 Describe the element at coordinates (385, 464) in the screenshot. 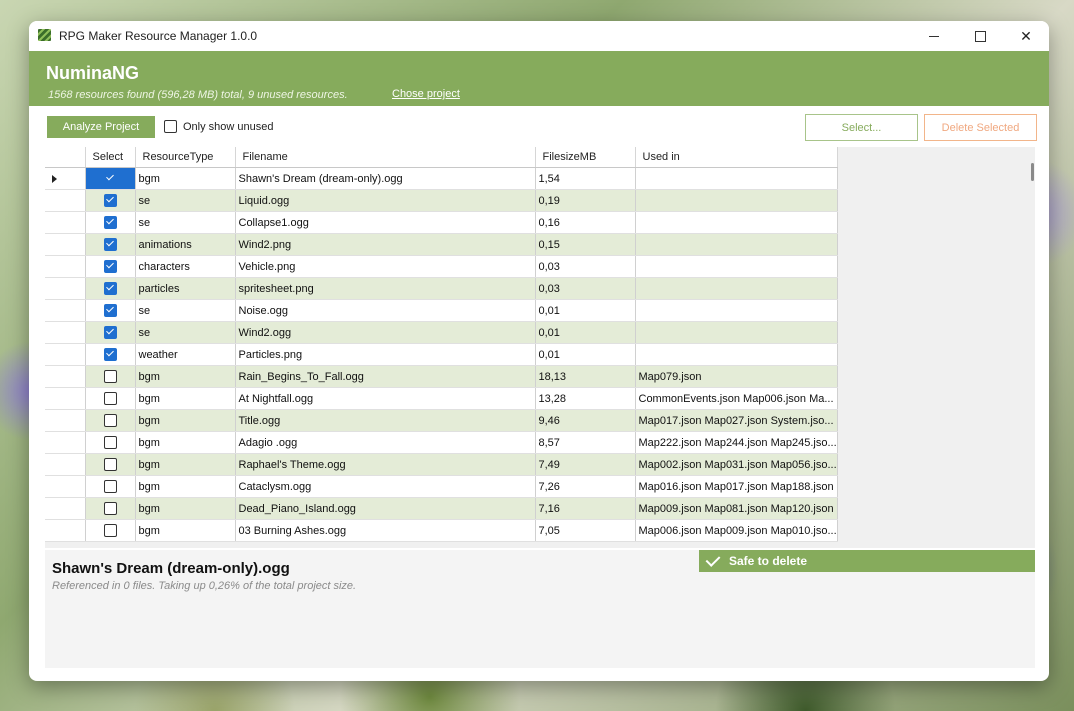

I see `cell-filename: Raphael's Theme.ogg` at that location.